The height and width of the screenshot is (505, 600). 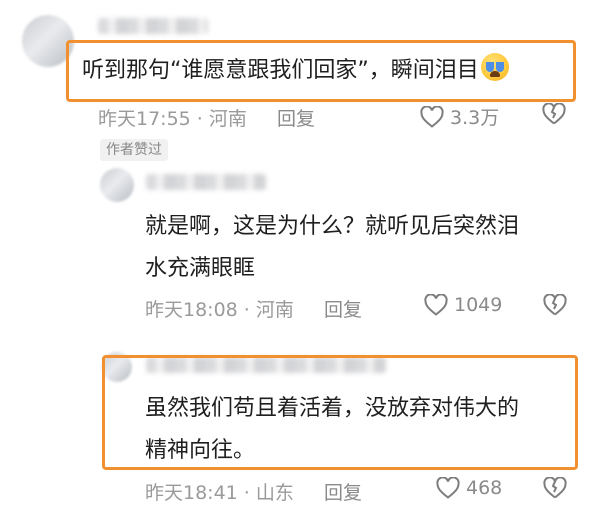 What do you see at coordinates (134, 150) in the screenshot?
I see `author-liked-badge: 作者赞过` at bounding box center [134, 150].